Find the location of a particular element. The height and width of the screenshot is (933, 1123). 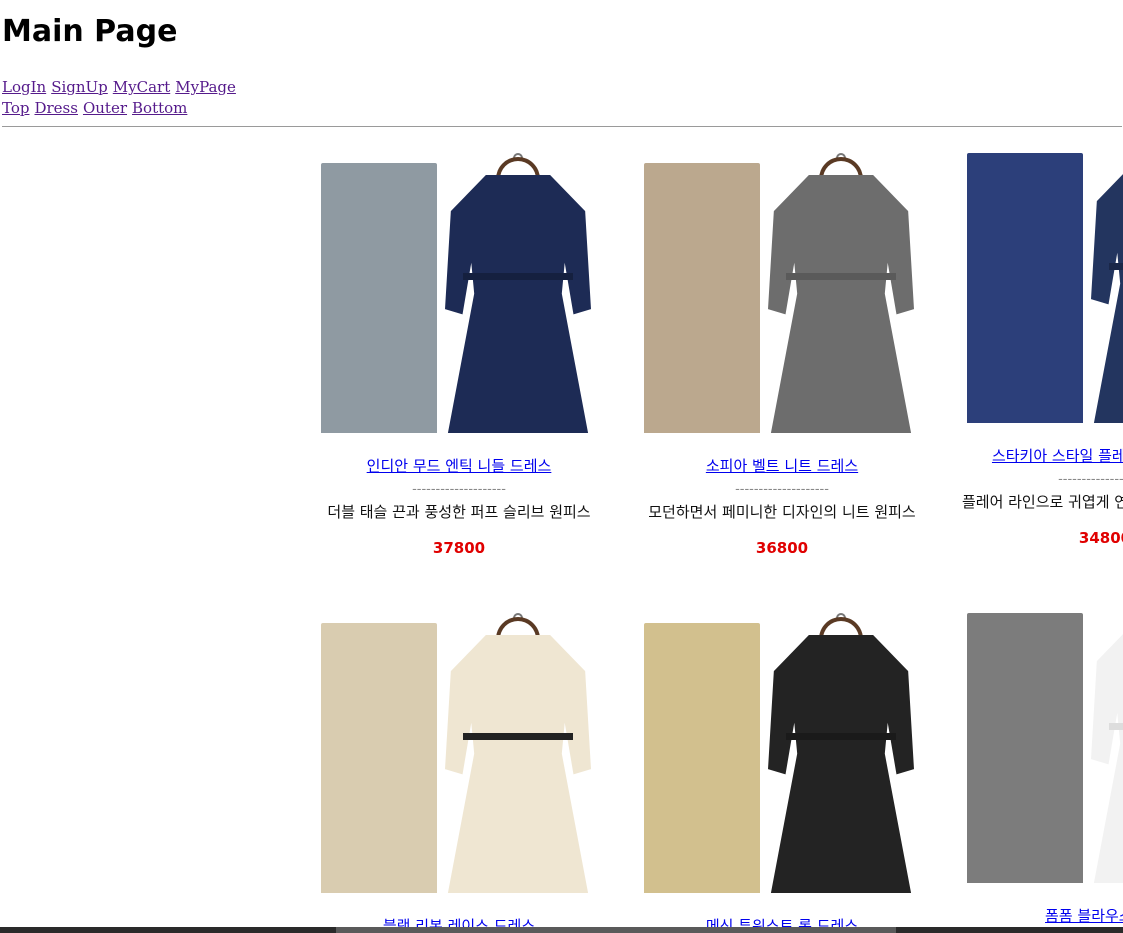

account-nav: LogIn SignUp MyCart MyPage is located at coordinates (121, 87).